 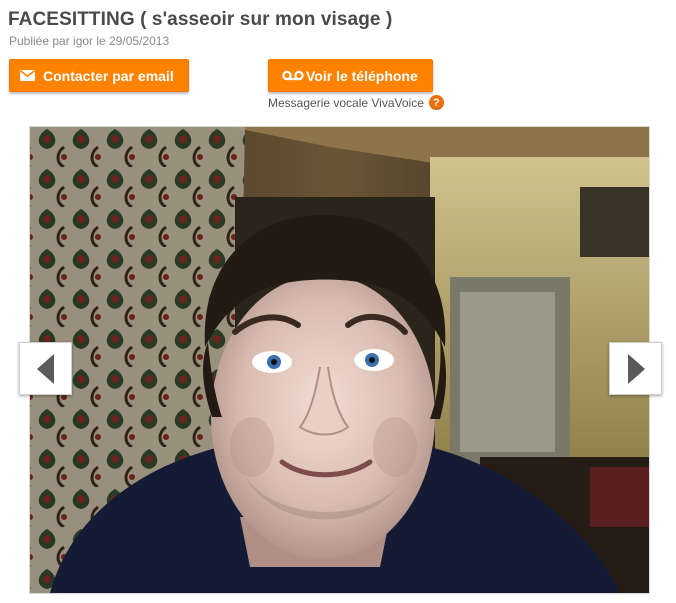 I want to click on question-mark-icon: ?, so click(x=436, y=102).